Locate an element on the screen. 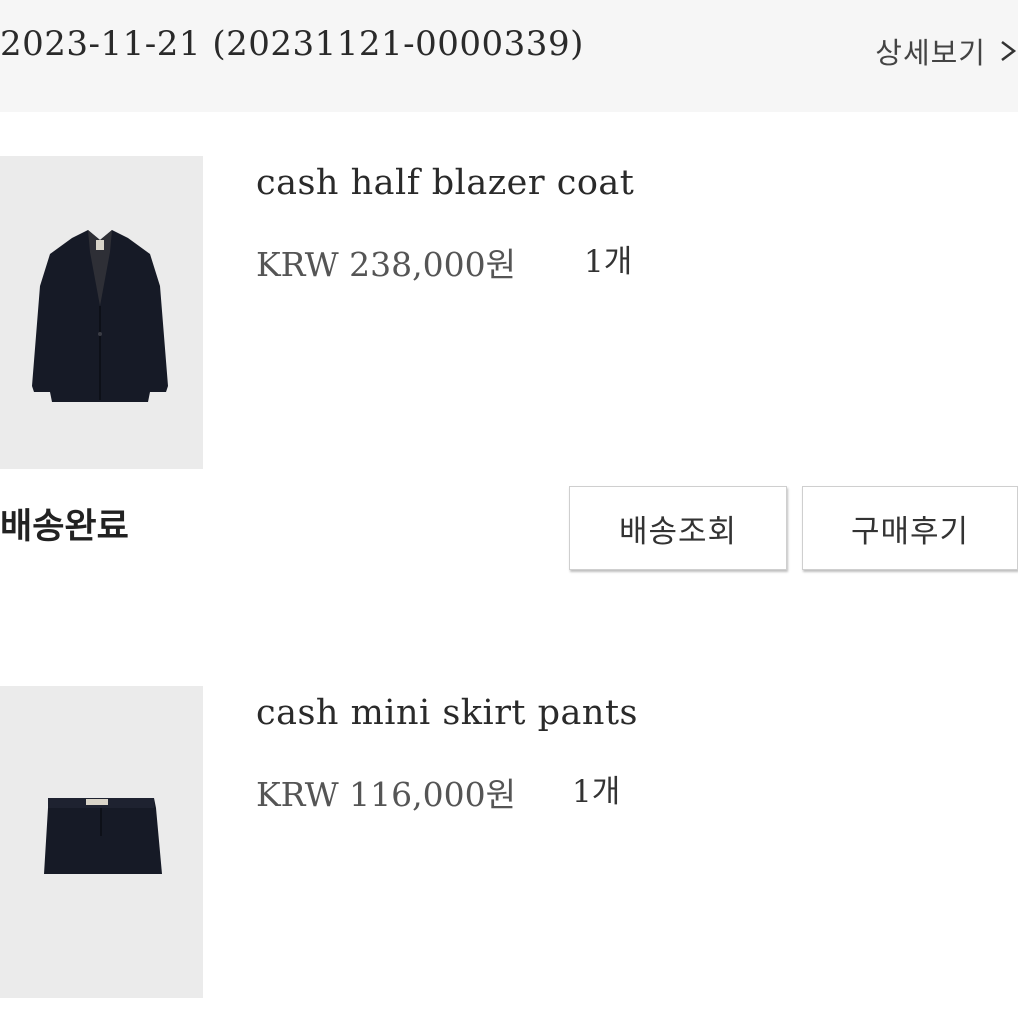 The image size is (1018, 1018). track-delivery-button: 배송조회 is located at coordinates (678, 528).